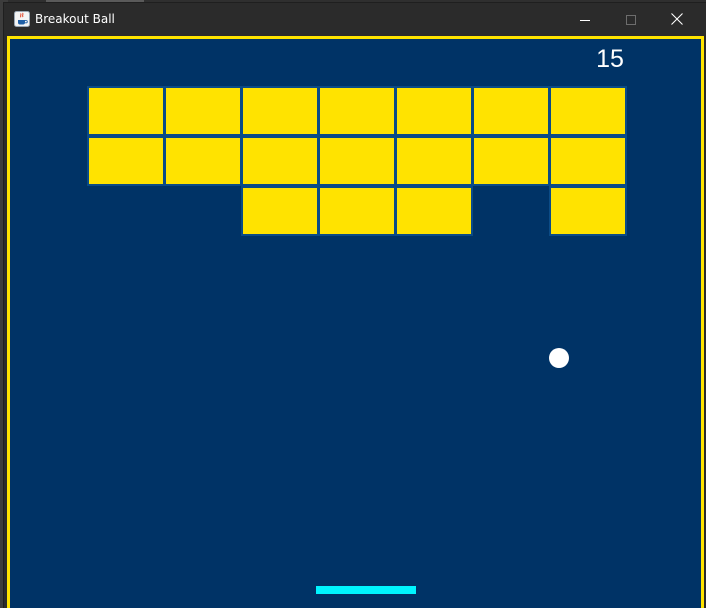  I want to click on window-title: Breakout Ball, so click(75, 19).